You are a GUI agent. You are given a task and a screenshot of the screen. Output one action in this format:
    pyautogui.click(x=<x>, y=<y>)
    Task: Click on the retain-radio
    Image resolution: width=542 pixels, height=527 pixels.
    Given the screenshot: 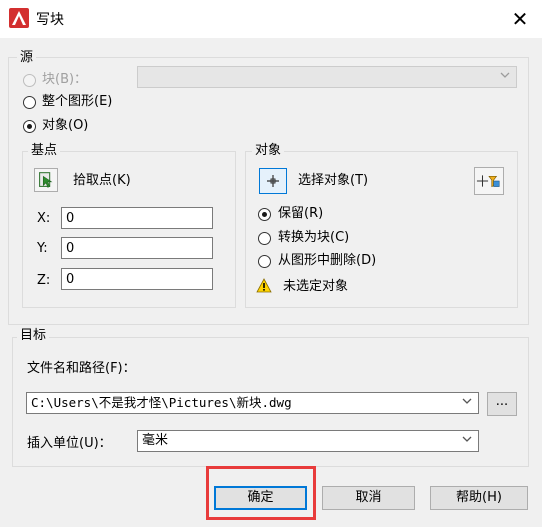 What is the action you would take?
    pyautogui.click(x=264, y=214)
    